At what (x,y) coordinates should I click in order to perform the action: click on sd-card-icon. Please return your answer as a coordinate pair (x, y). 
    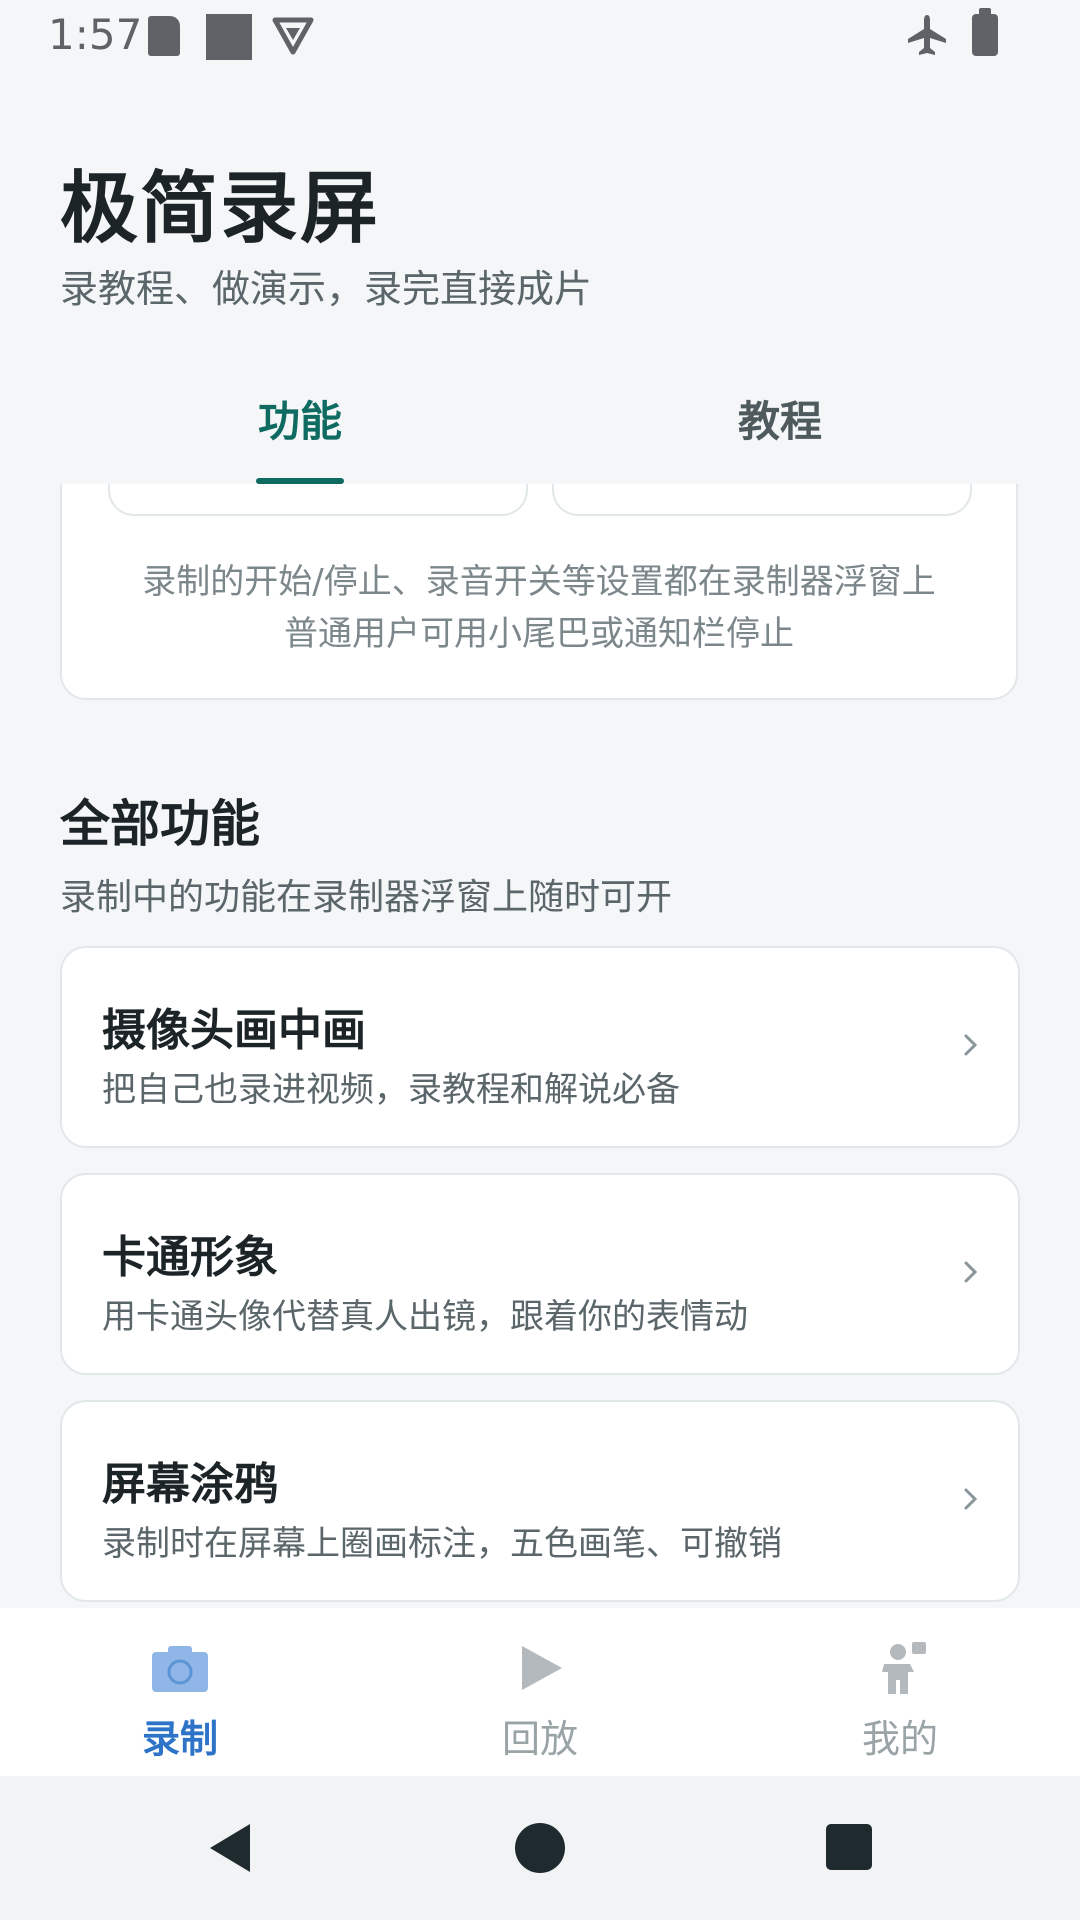
    Looking at the image, I should click on (164, 36).